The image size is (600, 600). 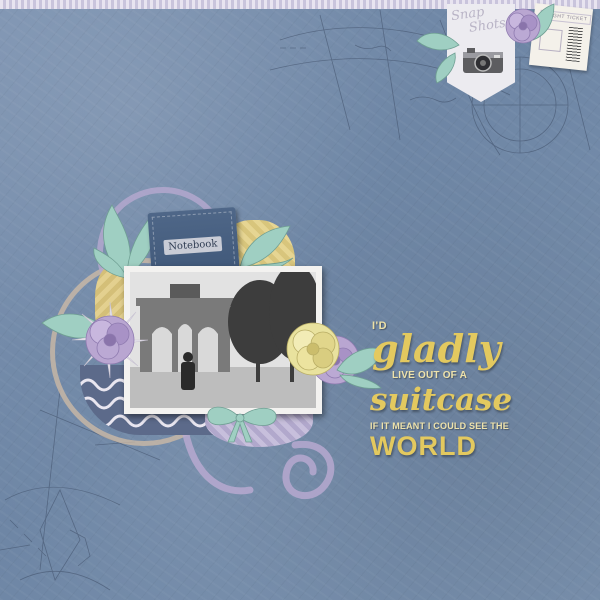 I want to click on ticket-barcode, so click(x=574, y=44).